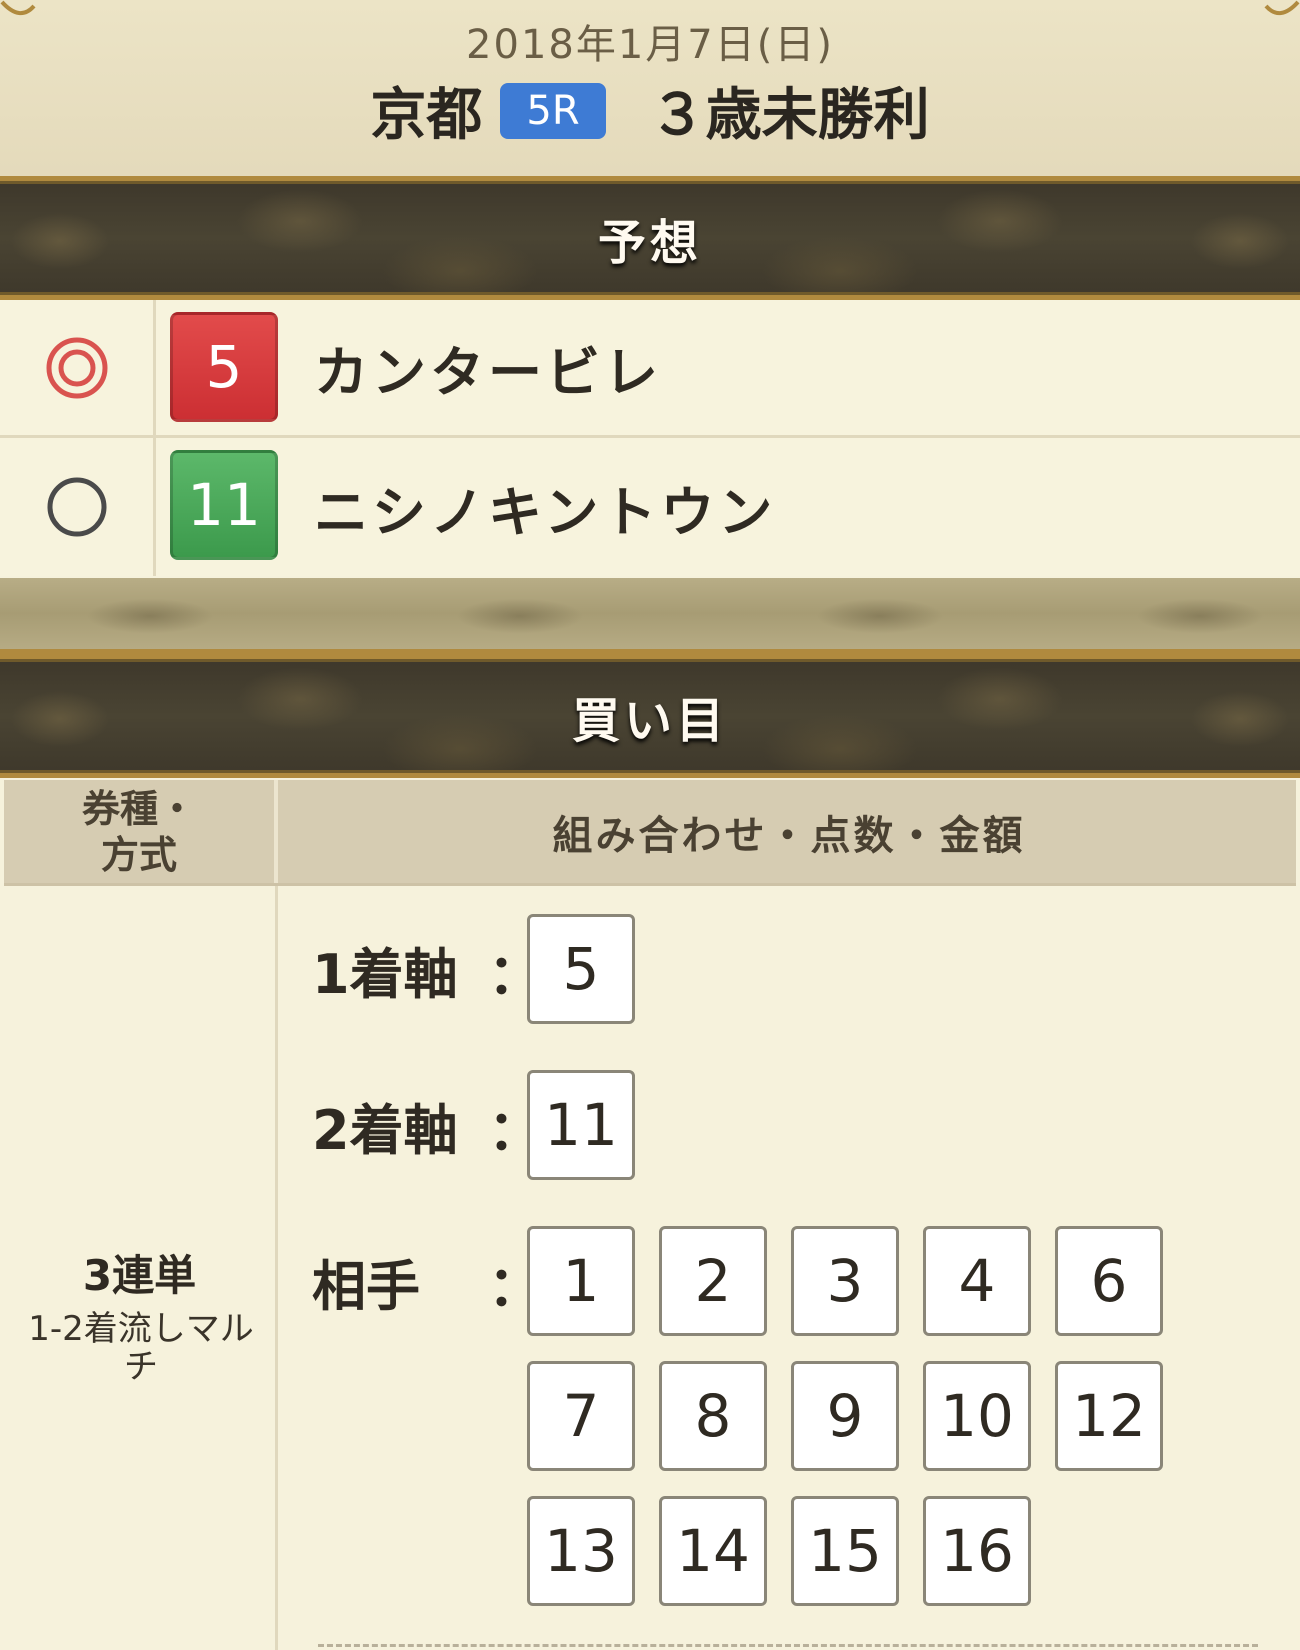 The width and height of the screenshot is (1300, 1650). Describe the element at coordinates (488, 372) in the screenshot. I see `horse-name: カンタービレ` at that location.